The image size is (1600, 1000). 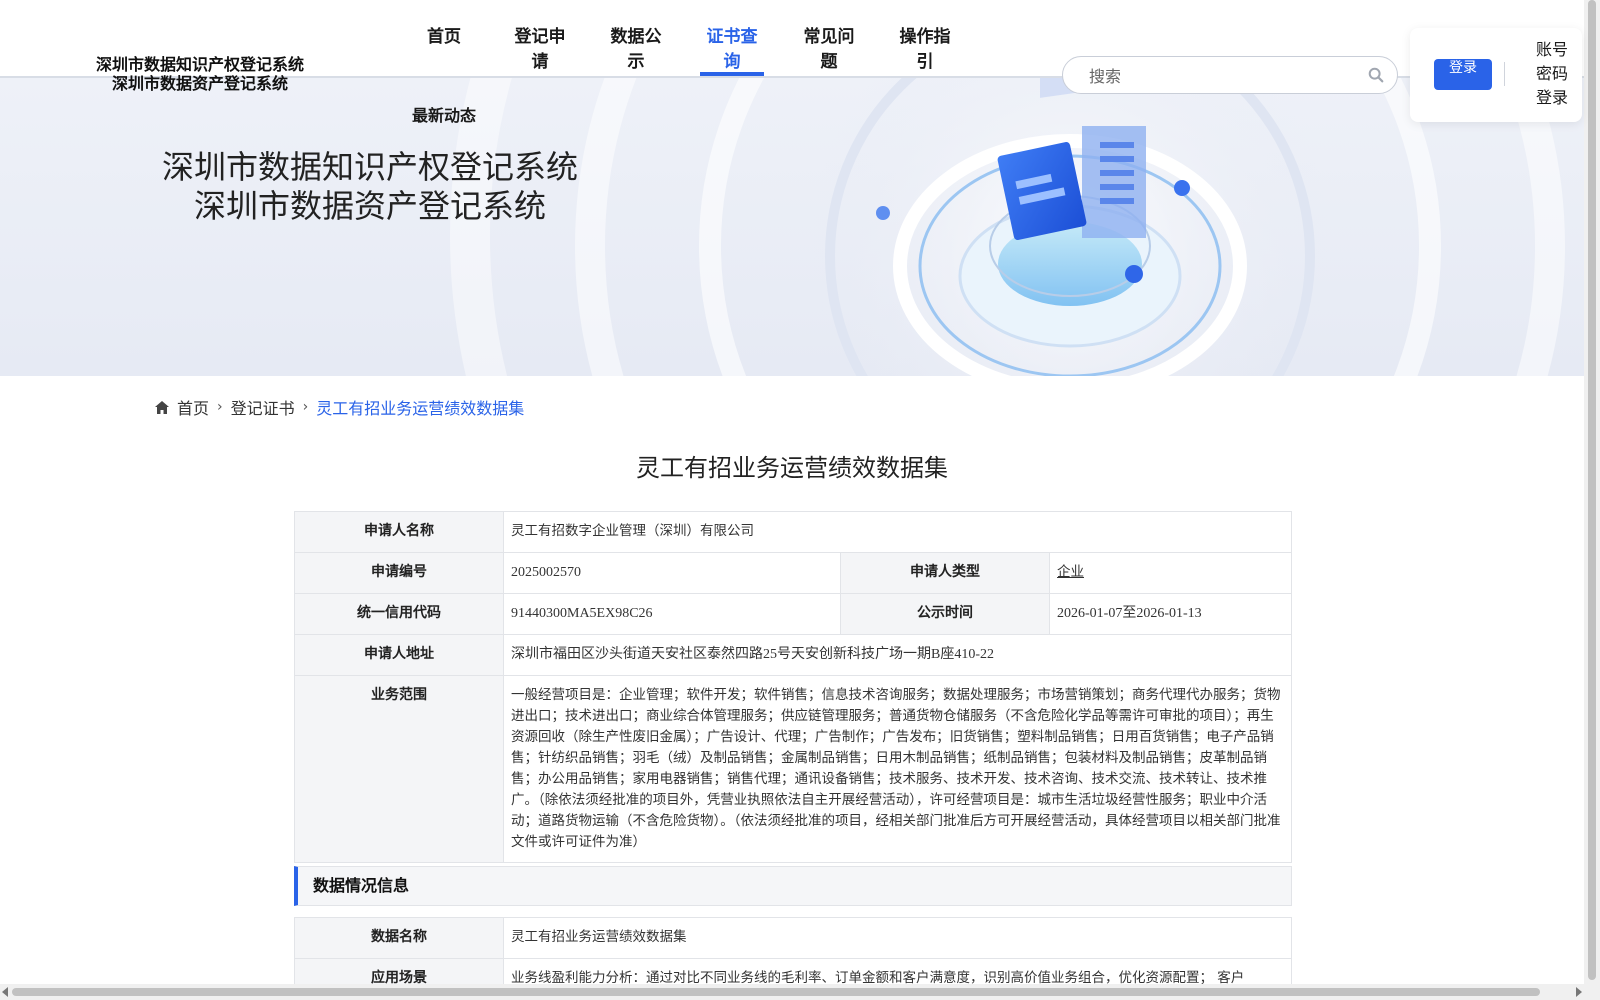 What do you see at coordinates (193, 407) in the screenshot?
I see `breadcrumb-home: 首页` at bounding box center [193, 407].